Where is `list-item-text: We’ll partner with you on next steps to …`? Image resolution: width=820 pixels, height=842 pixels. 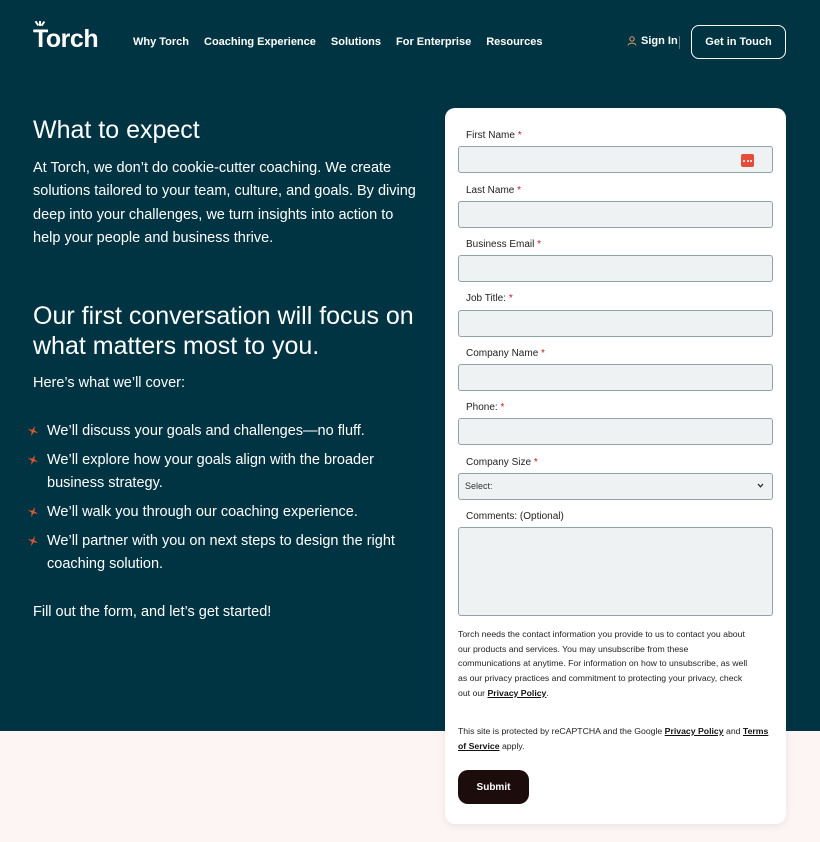
list-item-text: We’ll partner with you on next steps to … is located at coordinates (221, 552).